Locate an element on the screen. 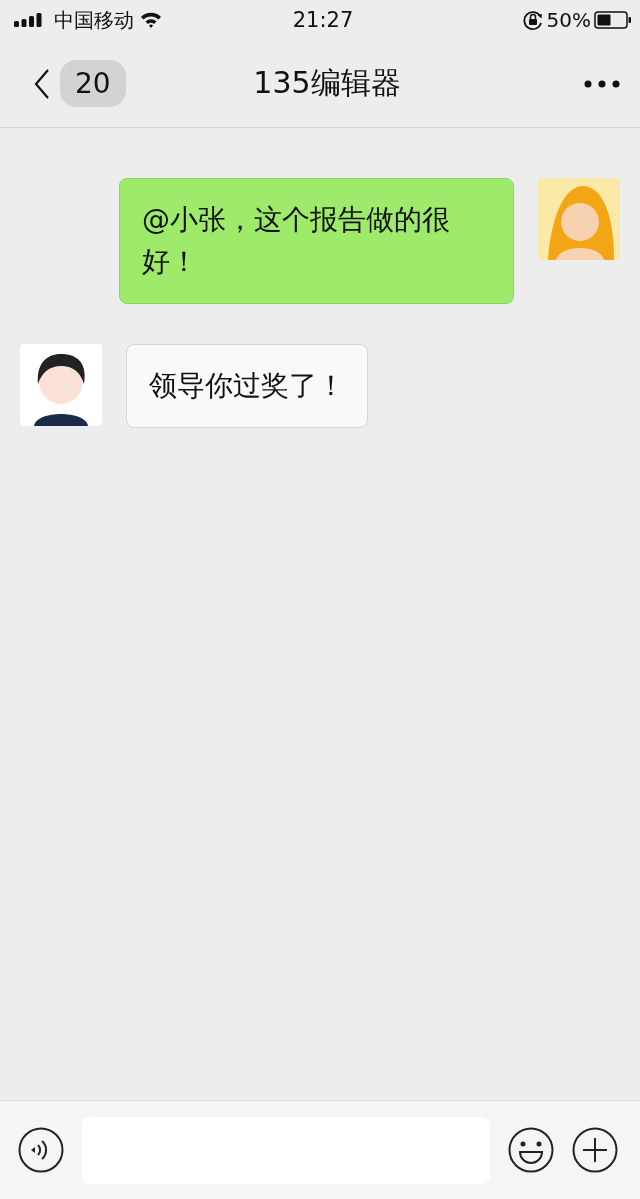 The height and width of the screenshot is (1199, 640). more-icon is located at coordinates (602, 83).